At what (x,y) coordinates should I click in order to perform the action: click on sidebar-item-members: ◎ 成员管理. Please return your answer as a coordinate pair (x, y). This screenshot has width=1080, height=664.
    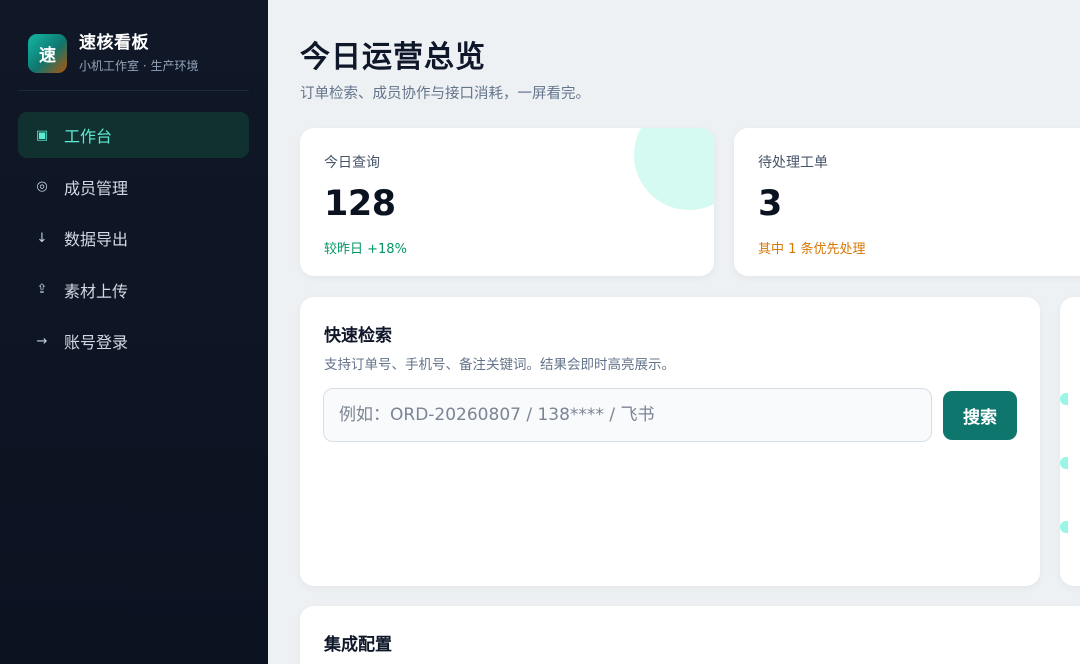
    Looking at the image, I should click on (133, 187).